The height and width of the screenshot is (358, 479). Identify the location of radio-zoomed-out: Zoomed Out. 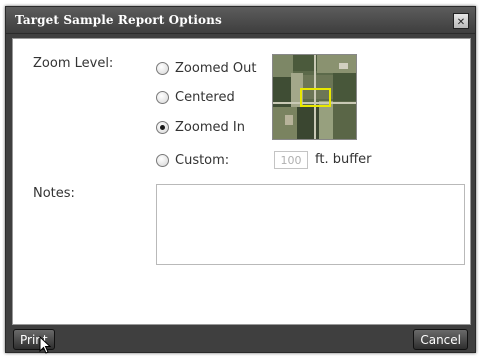
(206, 68).